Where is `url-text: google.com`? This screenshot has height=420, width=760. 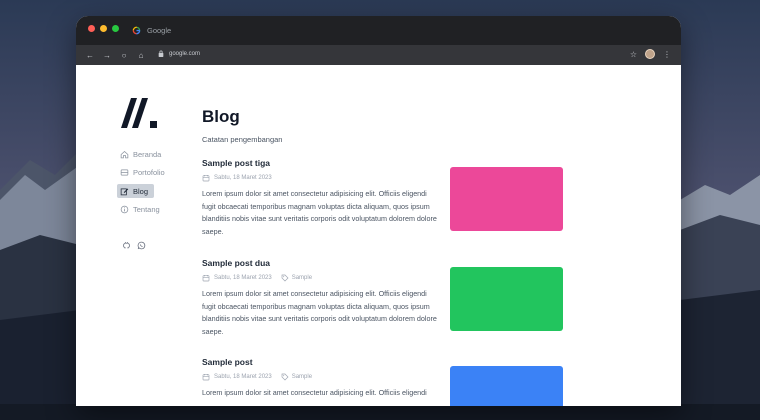 url-text: google.com is located at coordinates (185, 53).